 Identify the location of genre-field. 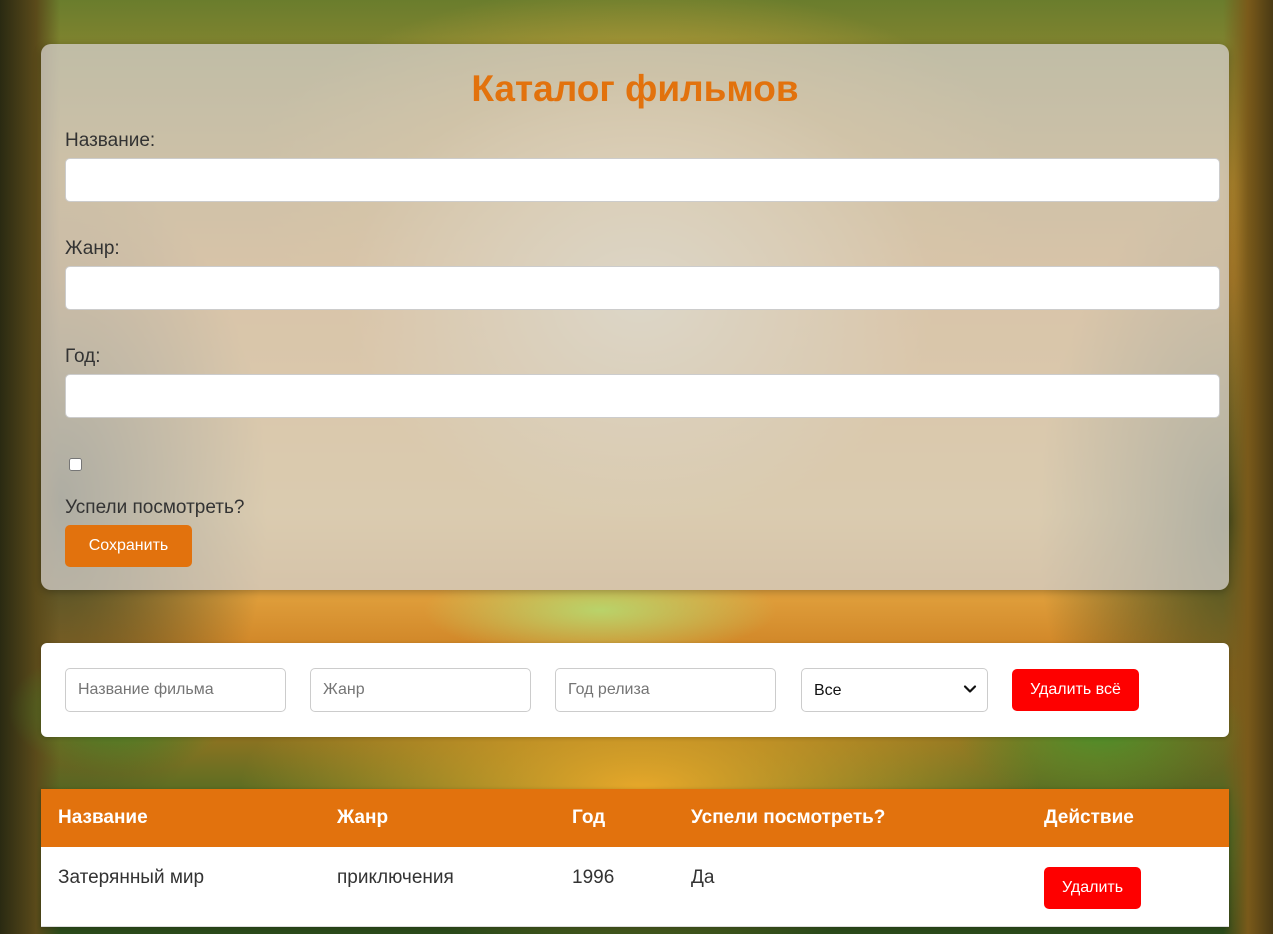
(642, 288).